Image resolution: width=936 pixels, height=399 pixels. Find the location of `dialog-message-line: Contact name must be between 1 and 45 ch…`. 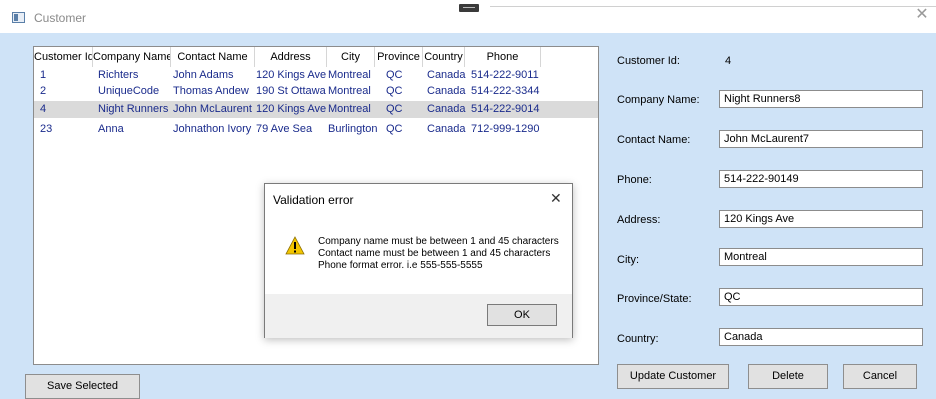

dialog-message-line: Contact name must be between 1 and 45 ch… is located at coordinates (434, 253).